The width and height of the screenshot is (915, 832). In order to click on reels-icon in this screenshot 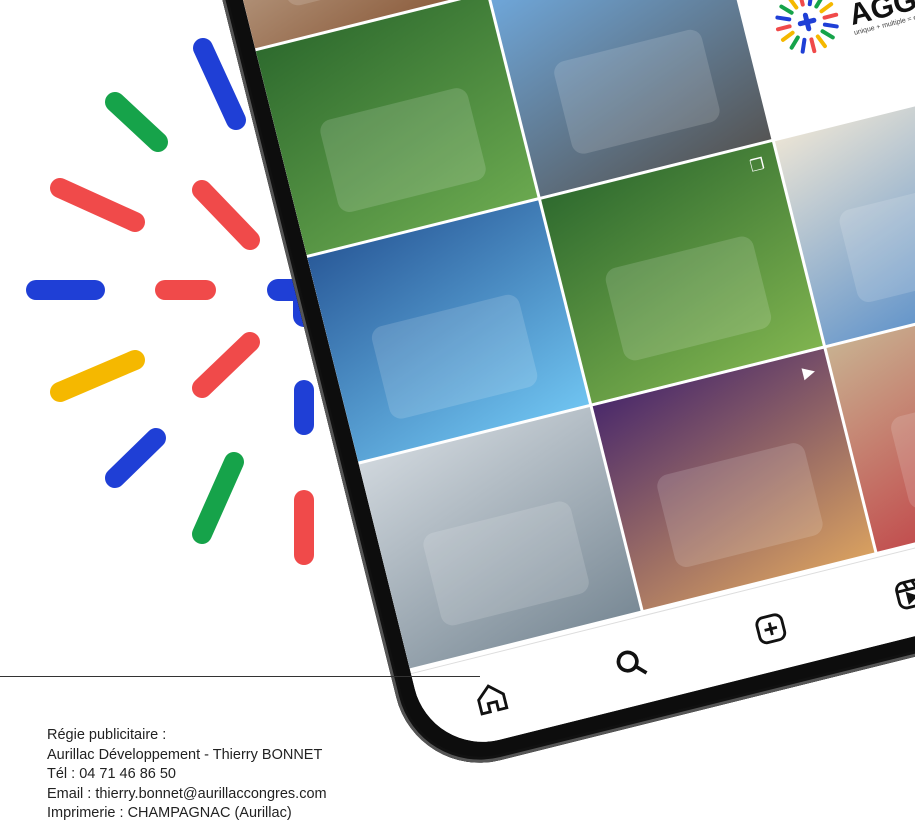, I will do `click(899, 593)`.